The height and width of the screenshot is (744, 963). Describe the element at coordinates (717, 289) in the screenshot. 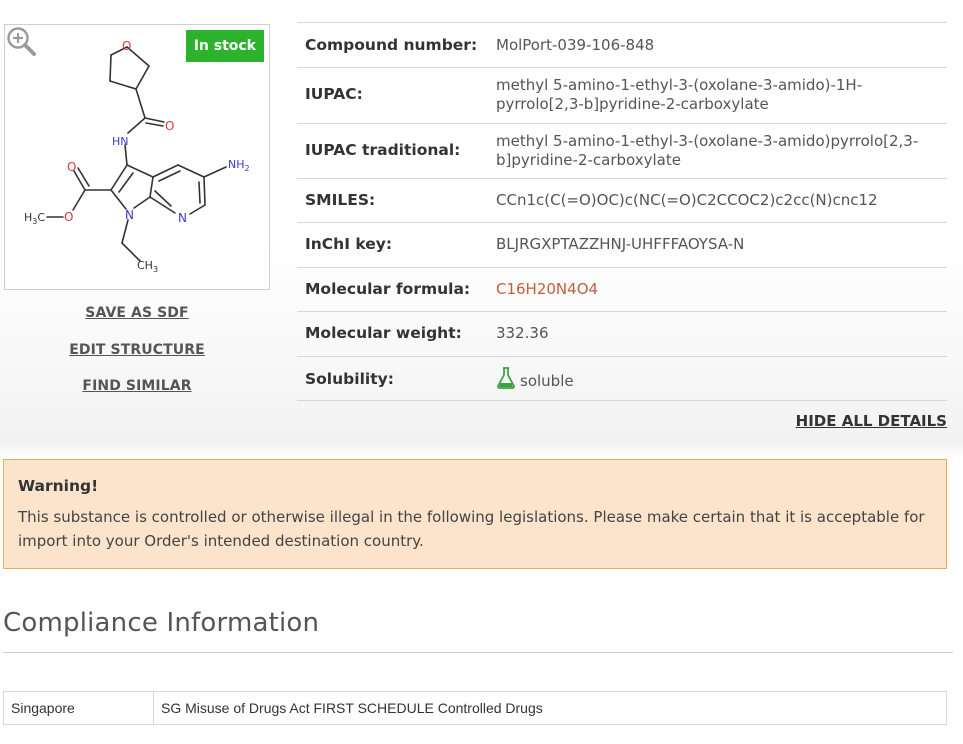

I see `molecular-formula-link: C16H20N4O4` at that location.